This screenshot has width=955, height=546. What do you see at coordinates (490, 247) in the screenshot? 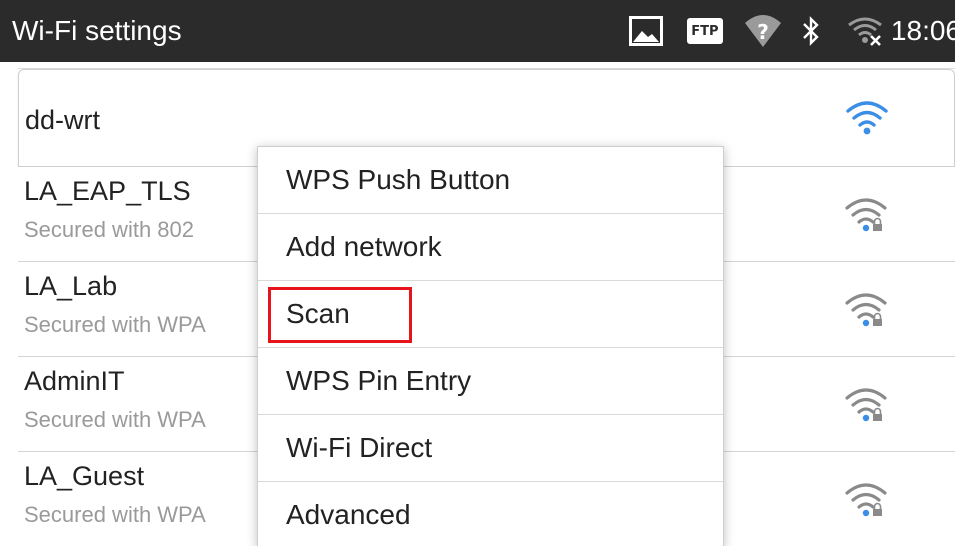
I see `menu-item-add-network: Add network` at bounding box center [490, 247].